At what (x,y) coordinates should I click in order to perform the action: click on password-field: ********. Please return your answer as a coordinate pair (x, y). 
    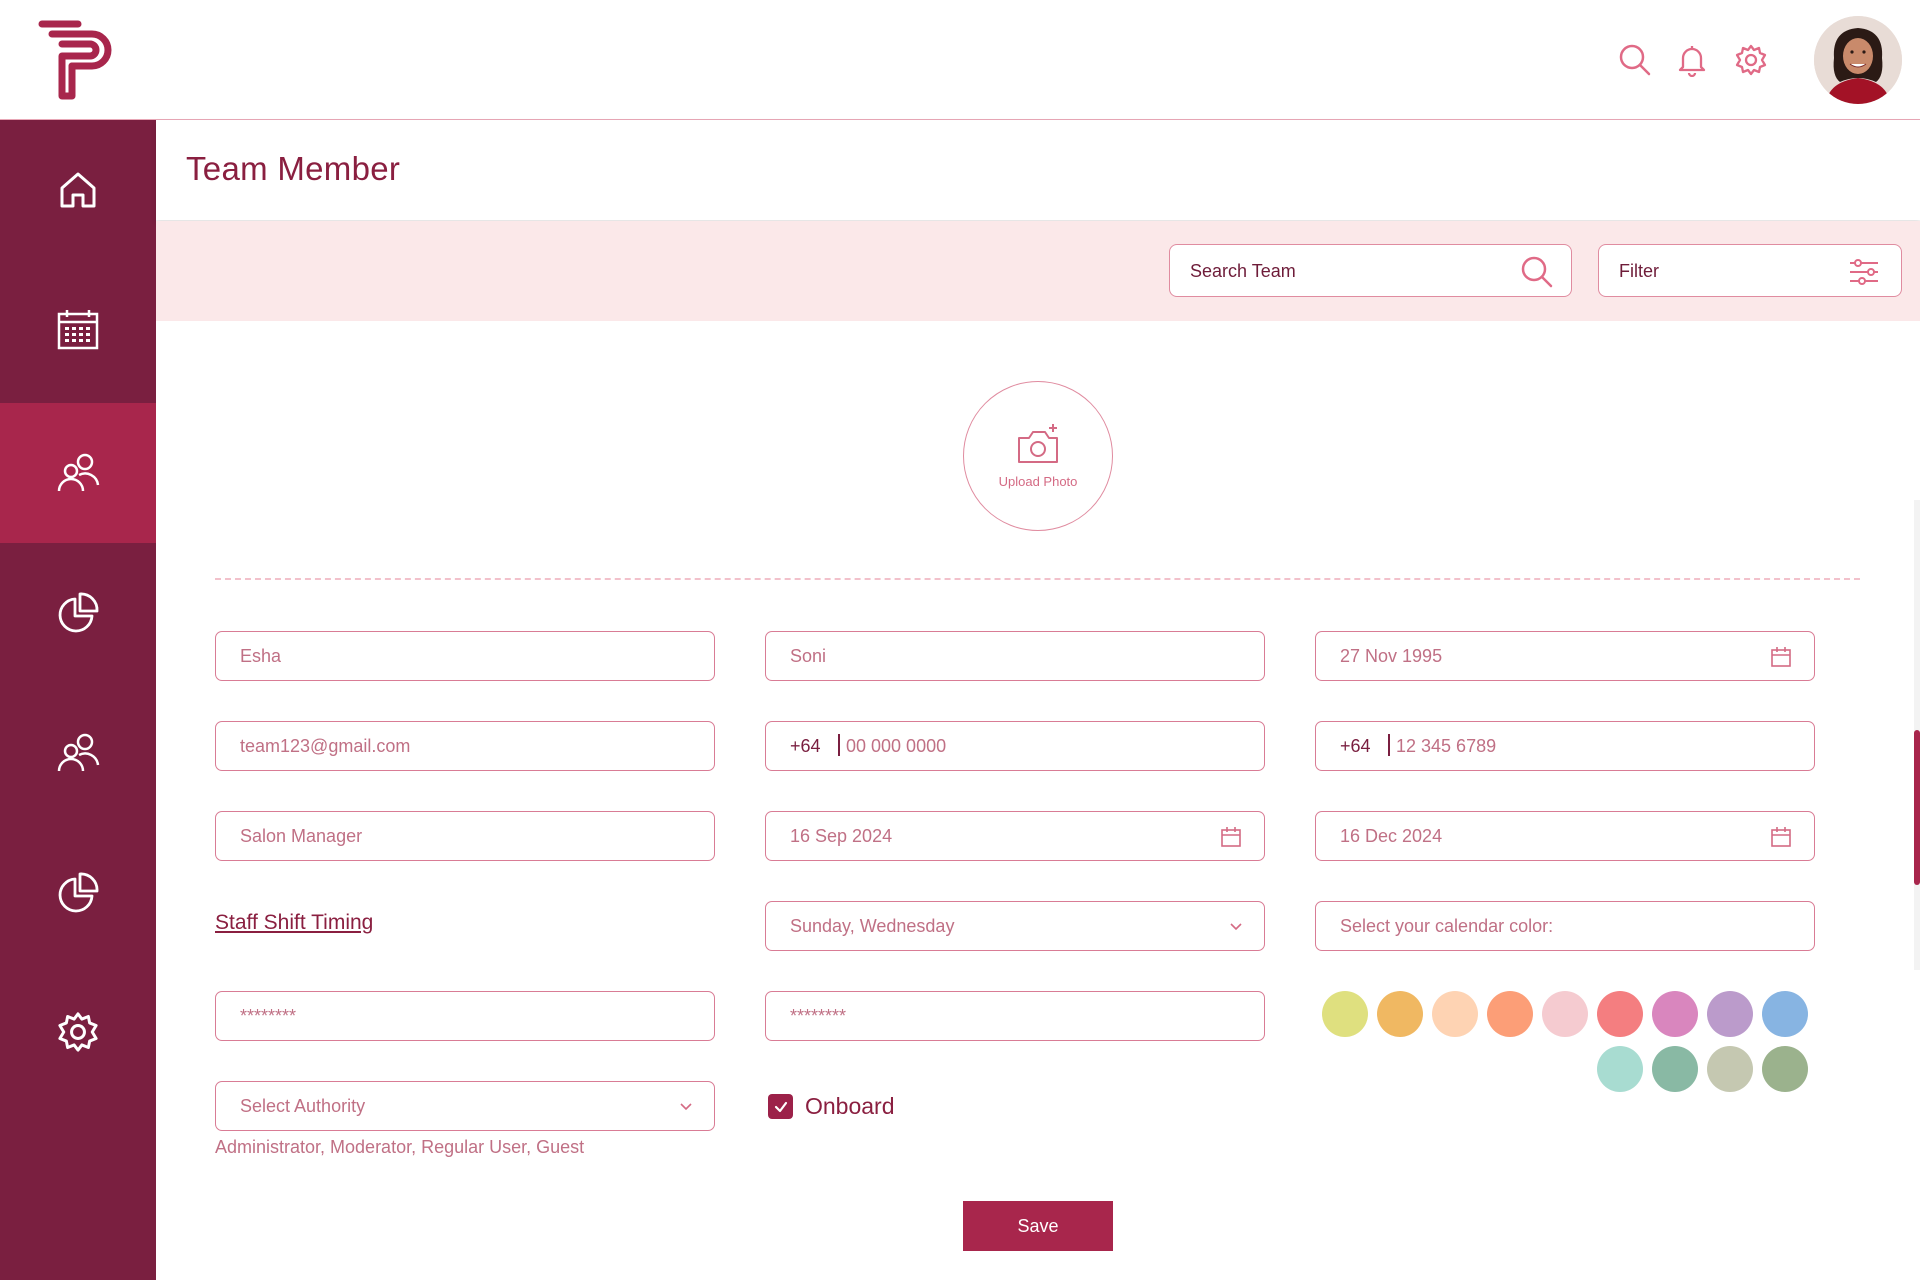
    Looking at the image, I should click on (465, 1016).